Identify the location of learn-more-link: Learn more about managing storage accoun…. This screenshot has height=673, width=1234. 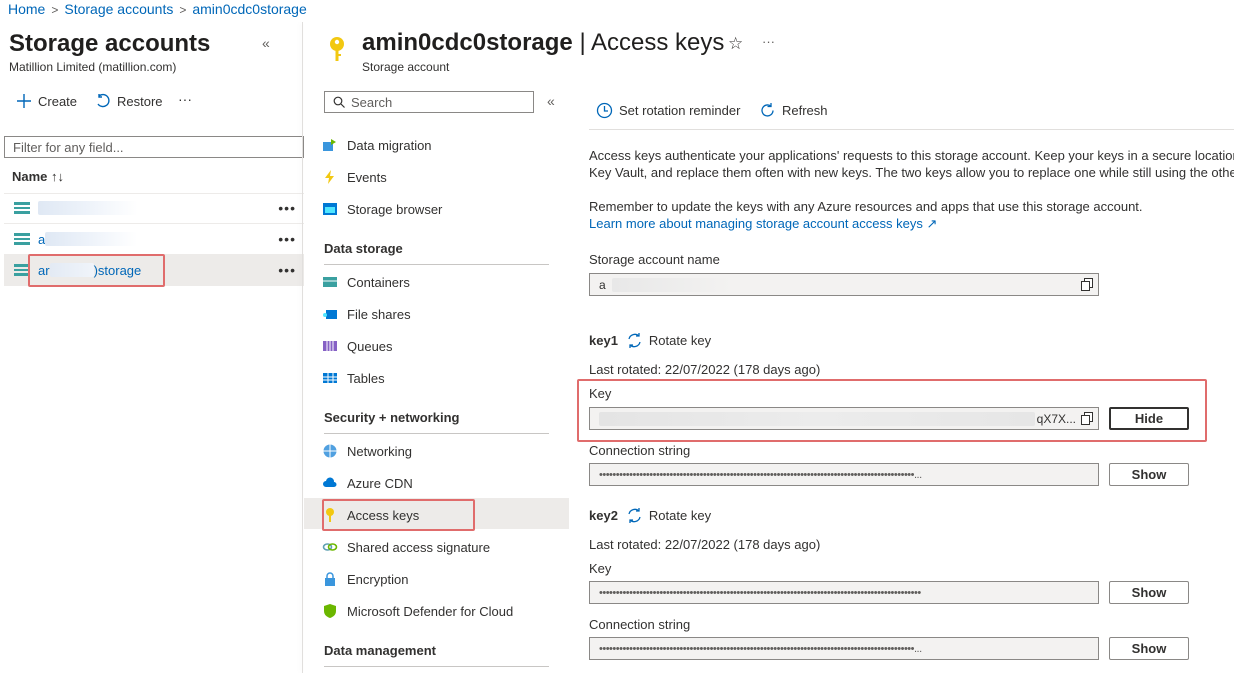
(763, 223).